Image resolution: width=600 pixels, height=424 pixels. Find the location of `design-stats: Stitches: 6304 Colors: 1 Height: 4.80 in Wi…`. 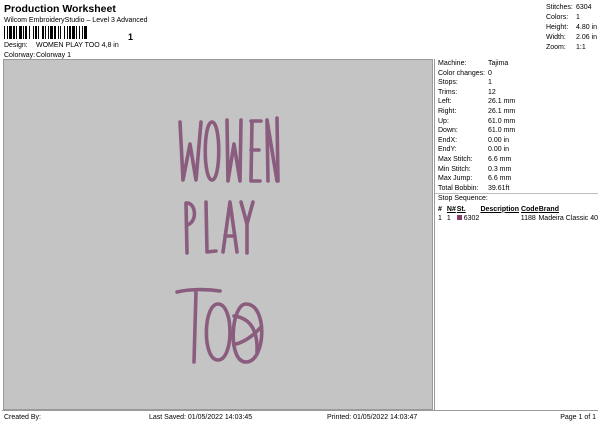

design-stats: Stitches: 6304 Colors: 1 Height: 4.80 in Wi… is located at coordinates (573, 28).